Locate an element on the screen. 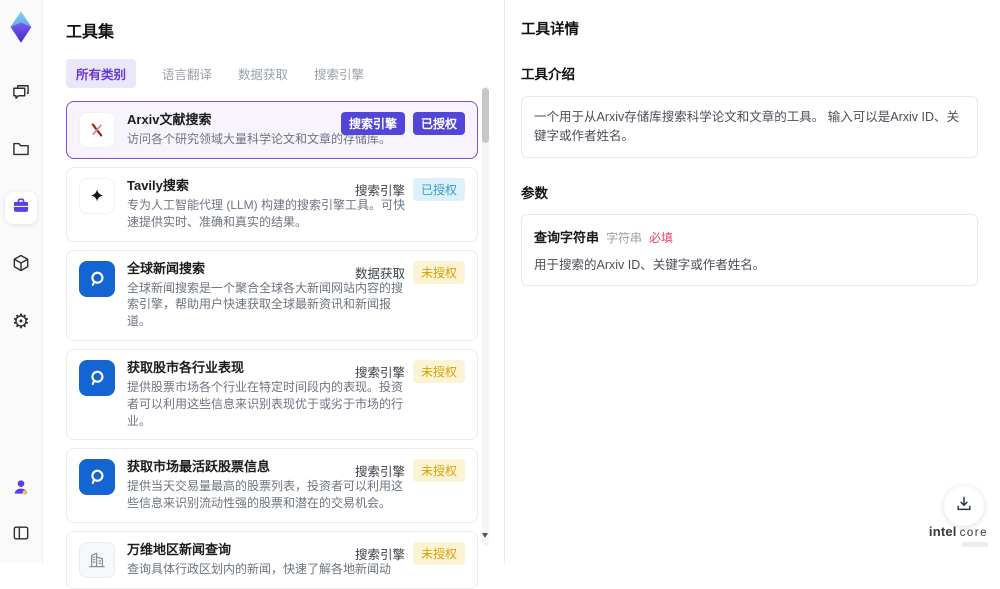 This screenshot has height=589, width=1000. download-icon is located at coordinates (964, 506).